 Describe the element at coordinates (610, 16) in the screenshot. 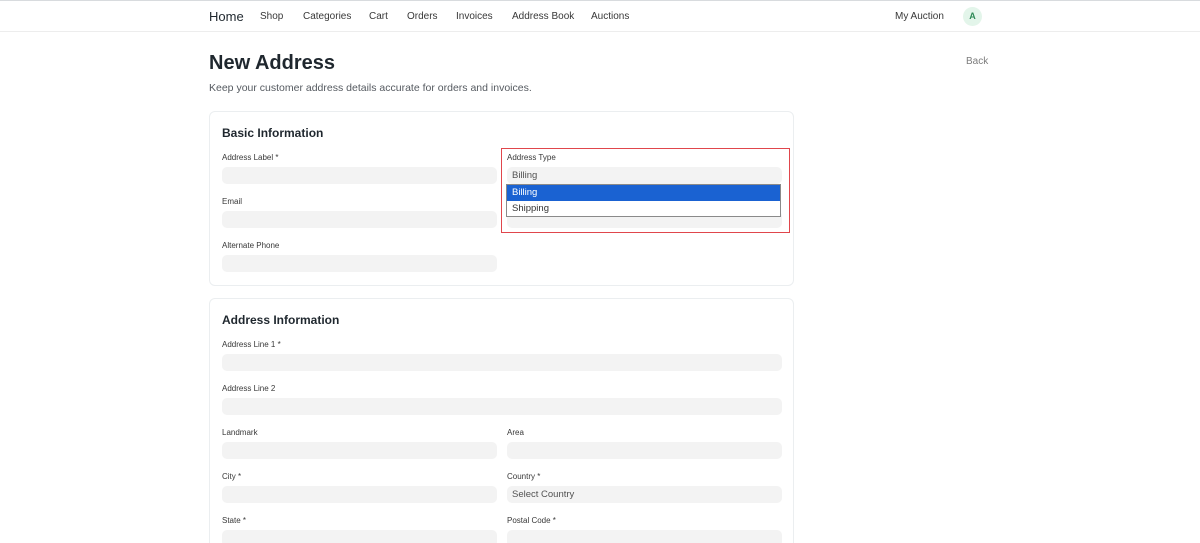

I see `nav-link-auctions: Auctions` at that location.